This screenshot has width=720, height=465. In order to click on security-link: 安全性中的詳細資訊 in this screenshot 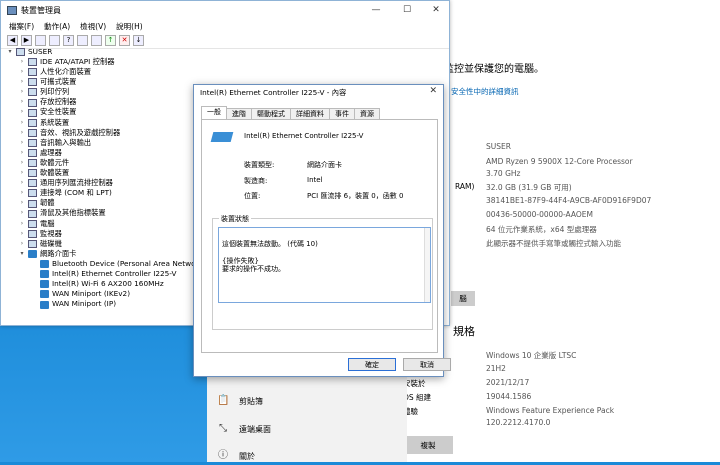, I will do `click(485, 91)`.